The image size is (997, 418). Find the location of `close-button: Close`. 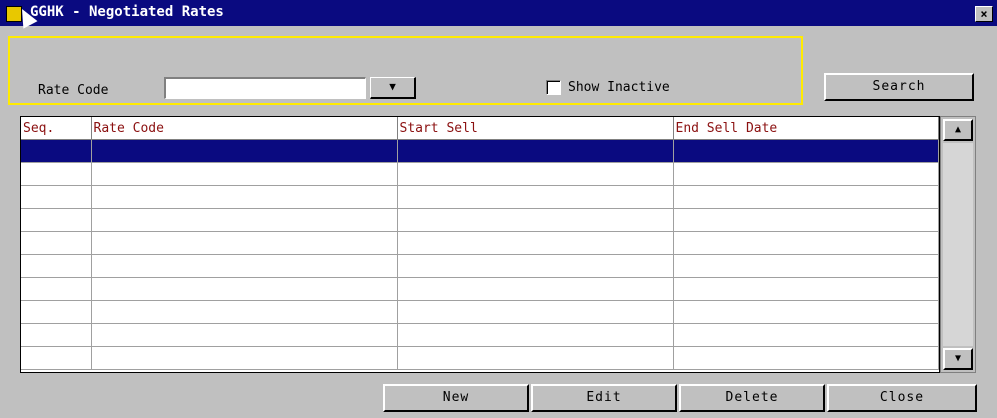

close-button: Close is located at coordinates (902, 398).